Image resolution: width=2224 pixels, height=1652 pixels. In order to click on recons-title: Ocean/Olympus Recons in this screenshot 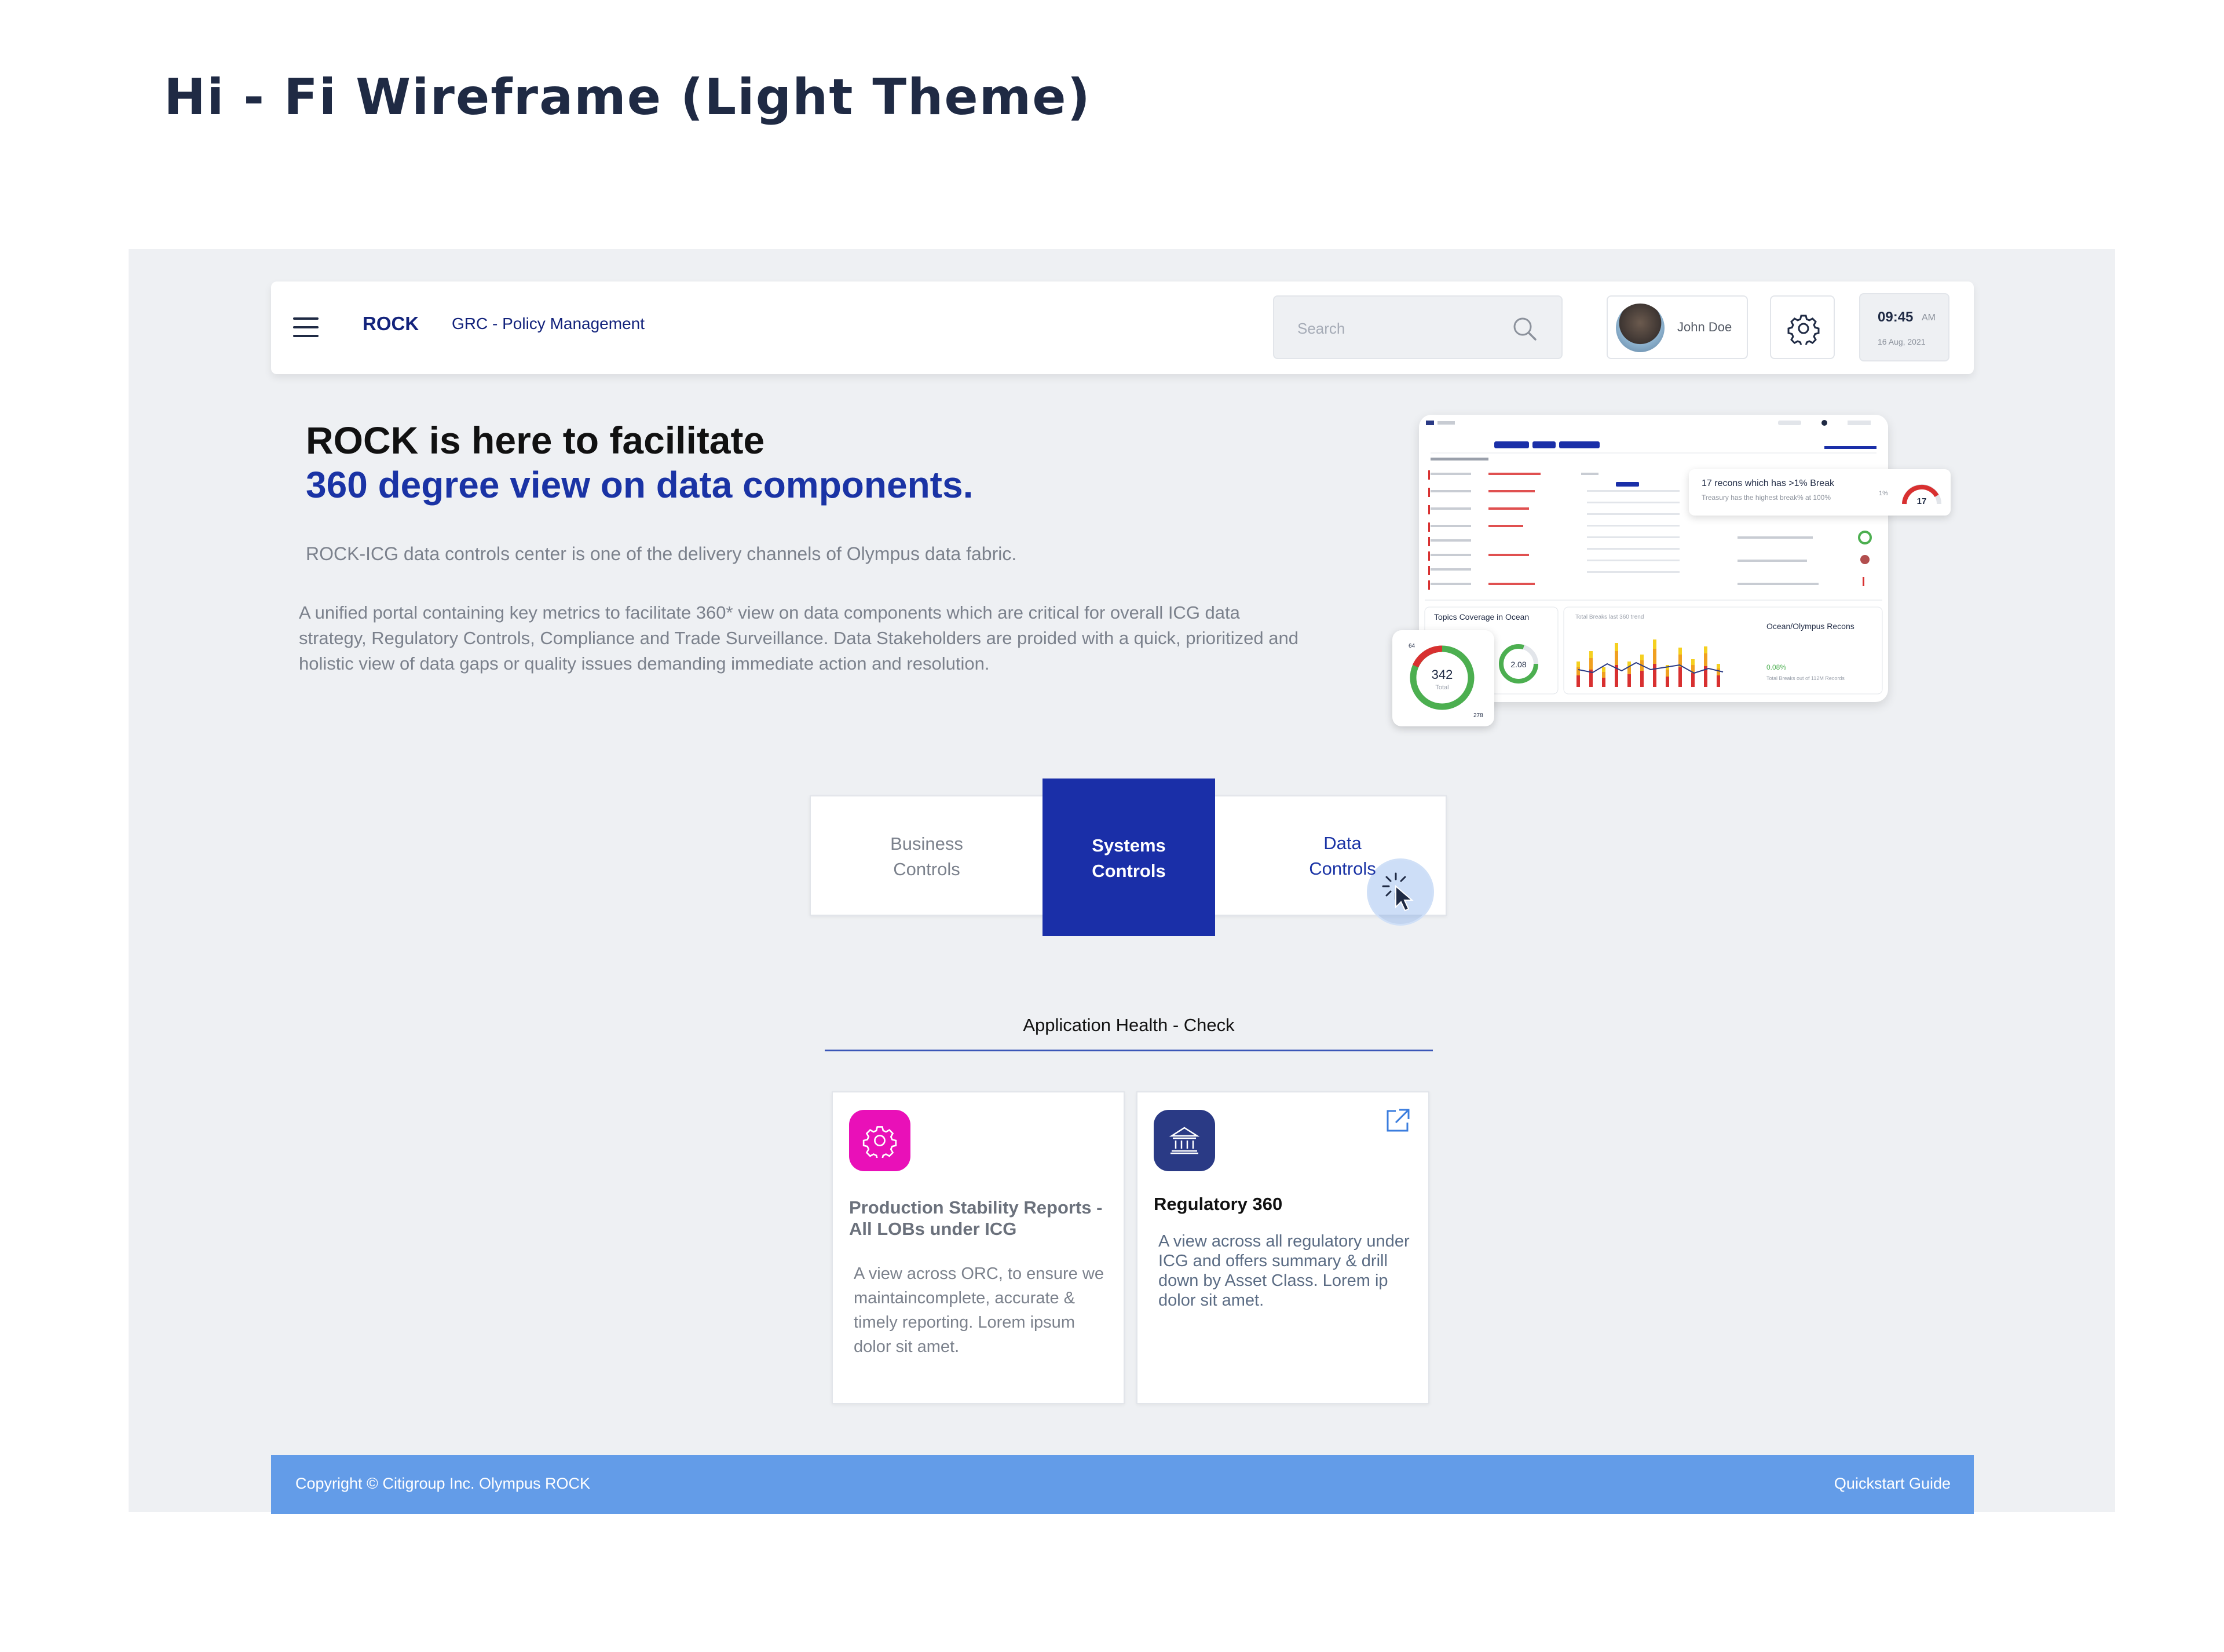, I will do `click(1810, 626)`.